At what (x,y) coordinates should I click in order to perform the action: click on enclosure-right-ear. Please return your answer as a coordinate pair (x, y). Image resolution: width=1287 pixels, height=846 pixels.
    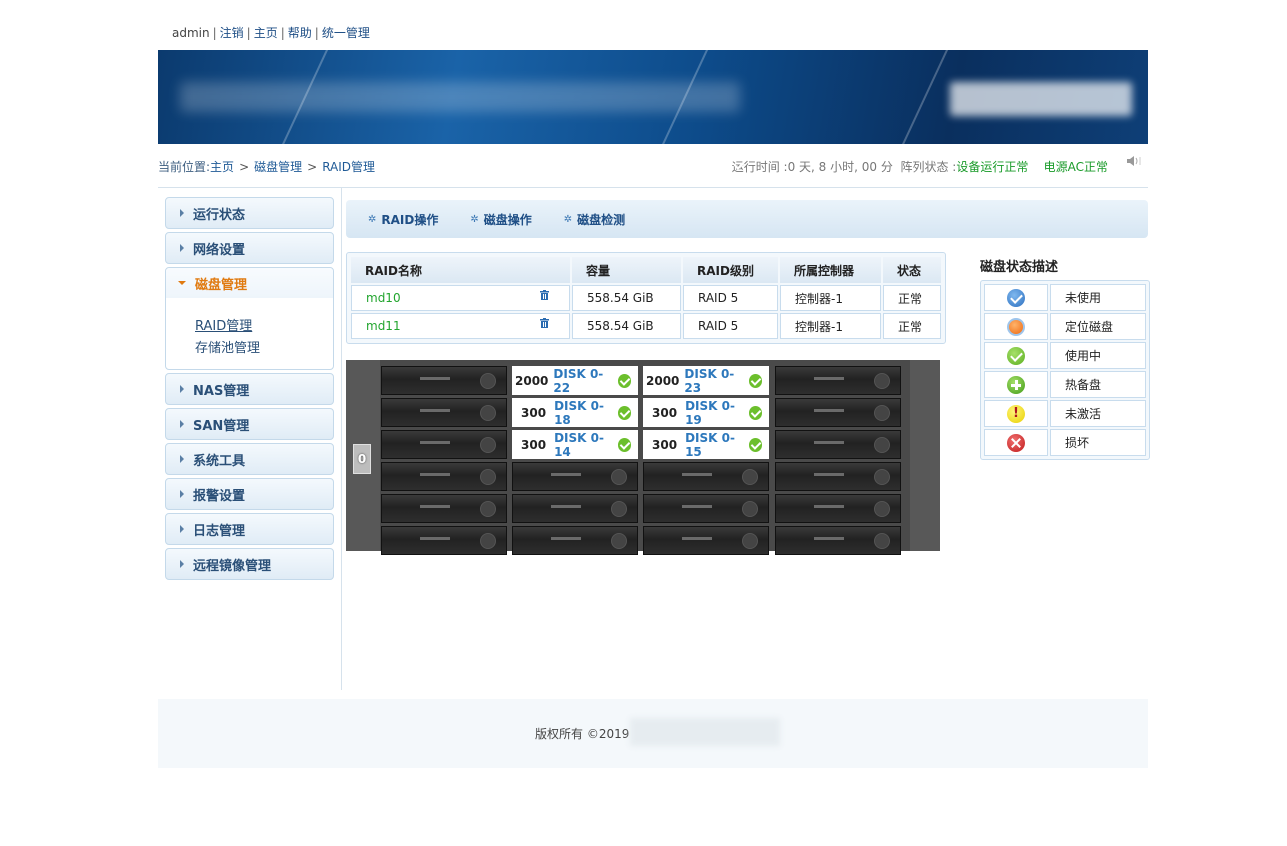
    Looking at the image, I should click on (925, 455).